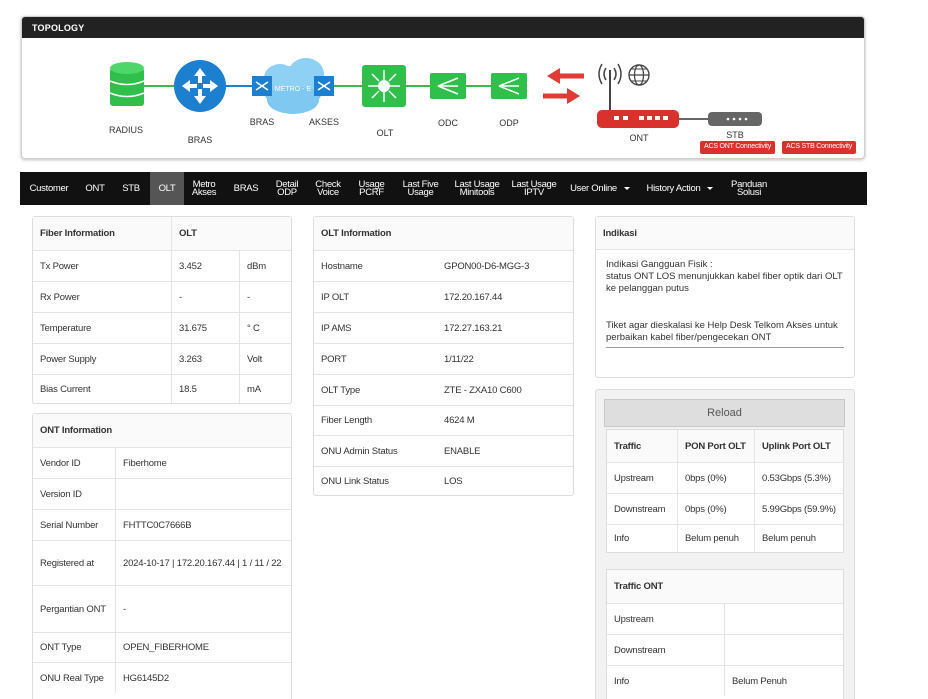 The width and height of the screenshot is (928, 699). I want to click on table-row: Version ID, so click(162, 493).